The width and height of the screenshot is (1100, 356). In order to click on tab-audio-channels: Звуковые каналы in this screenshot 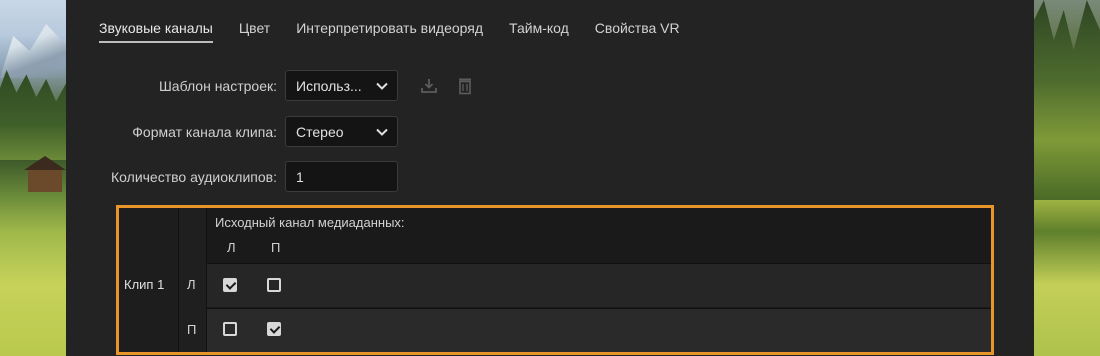, I will do `click(156, 31)`.